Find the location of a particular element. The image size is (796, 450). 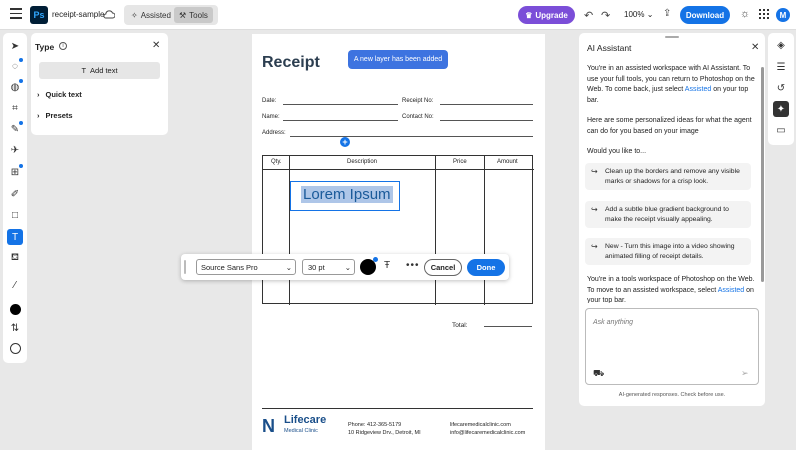

ai-assistant-icon: ✦ is located at coordinates (781, 109).